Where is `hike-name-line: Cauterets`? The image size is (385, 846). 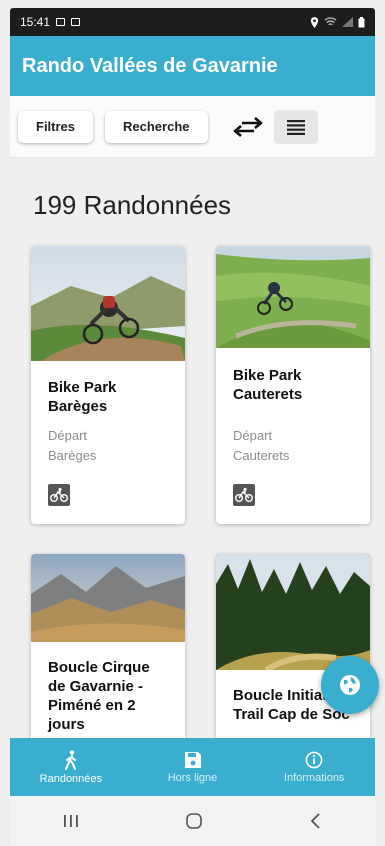
hike-name-line: Cauterets is located at coordinates (268, 394).